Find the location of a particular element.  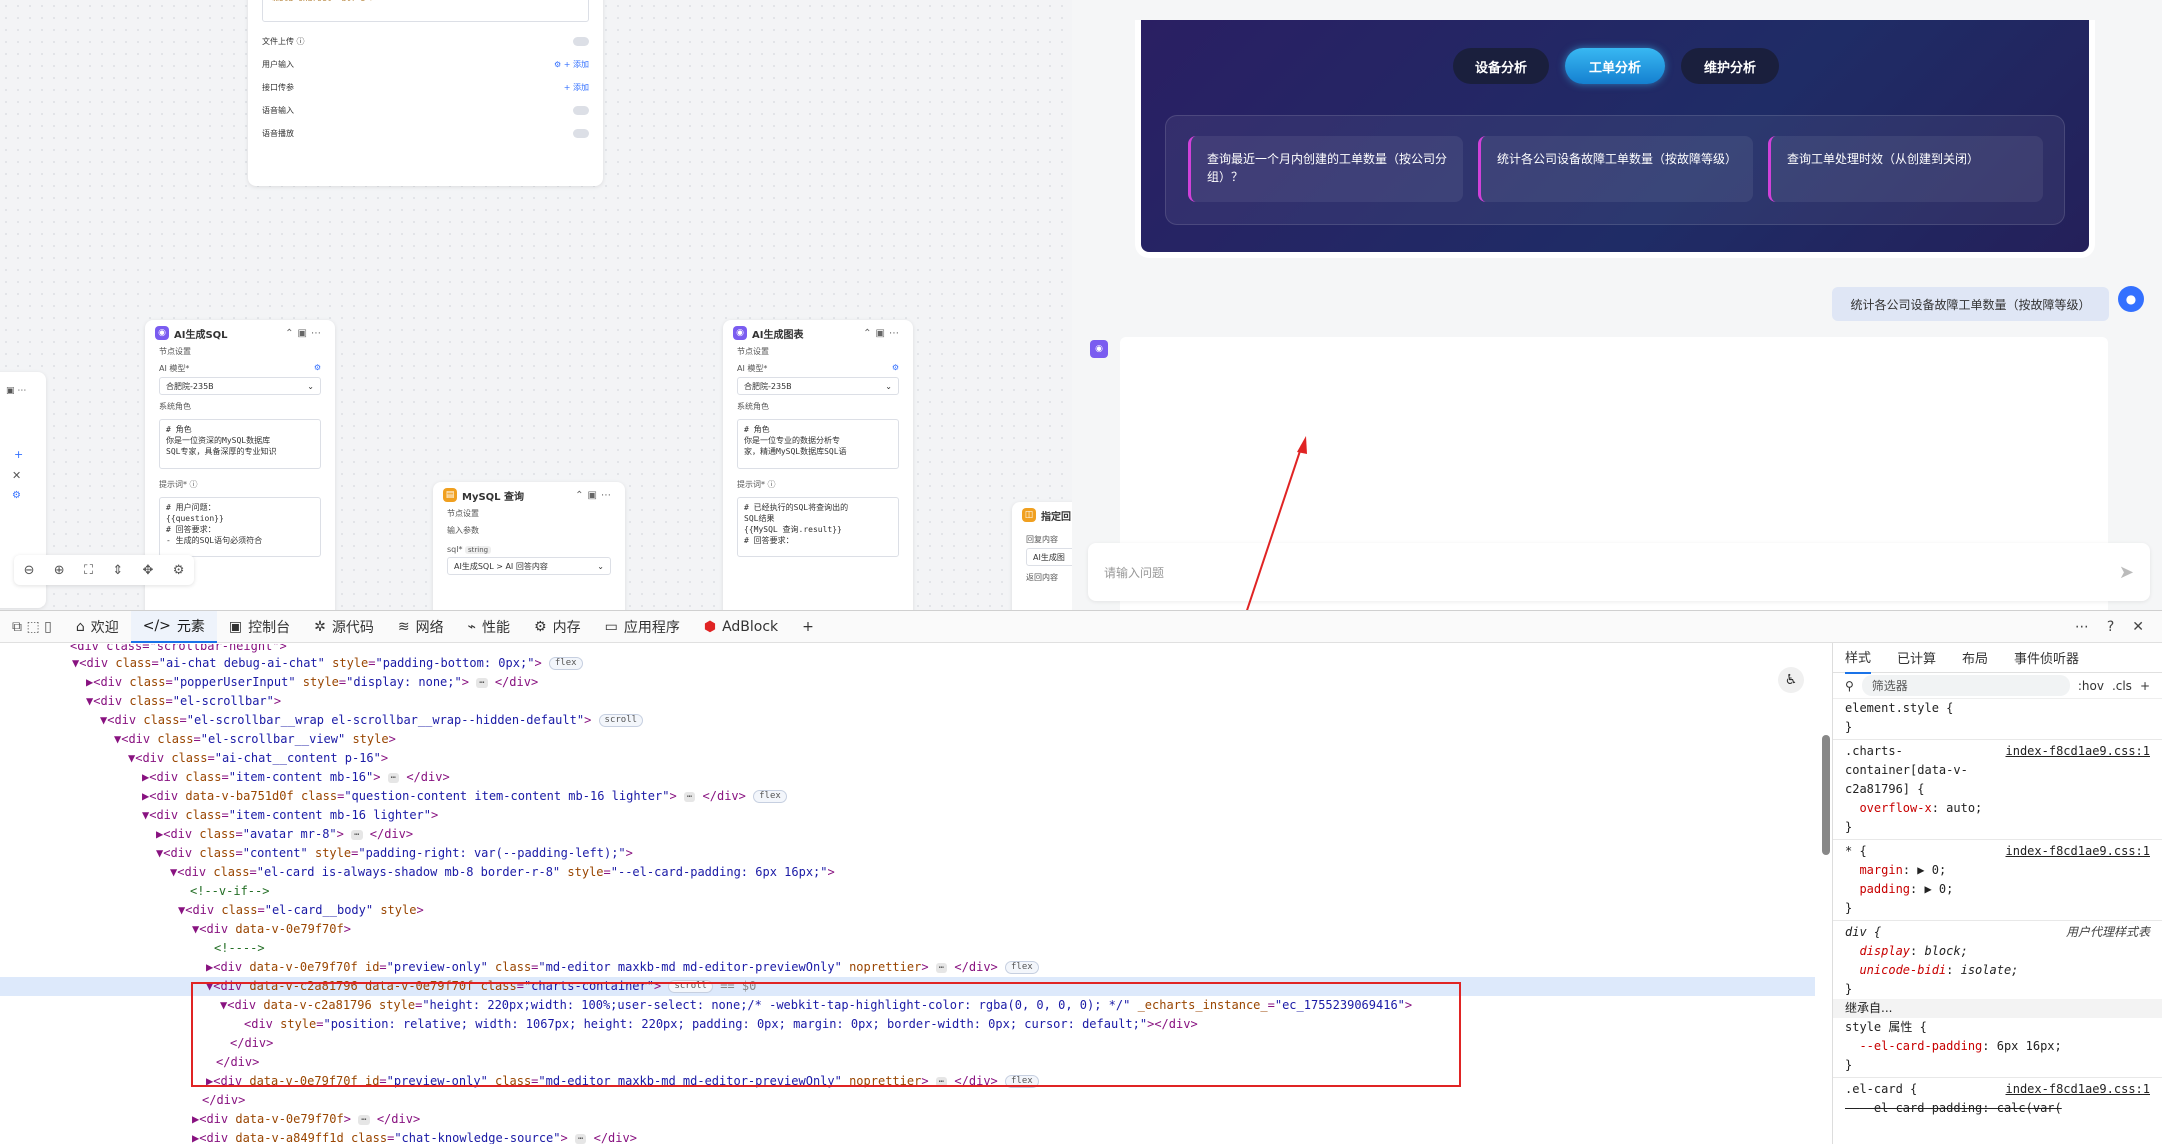

code-icon: </> is located at coordinates (156, 625).